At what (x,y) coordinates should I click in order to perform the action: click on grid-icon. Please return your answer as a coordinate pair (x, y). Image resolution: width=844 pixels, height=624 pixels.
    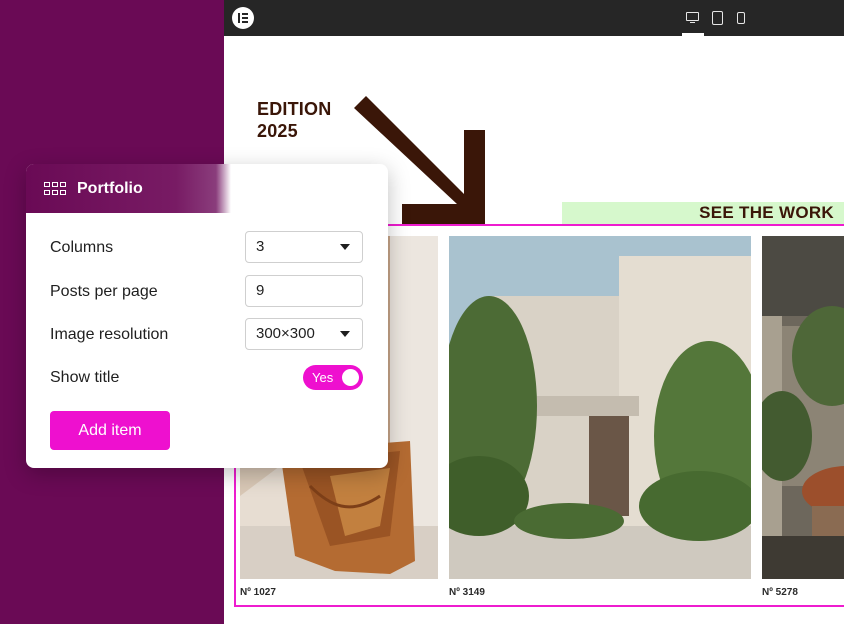
    Looking at the image, I should click on (56, 189).